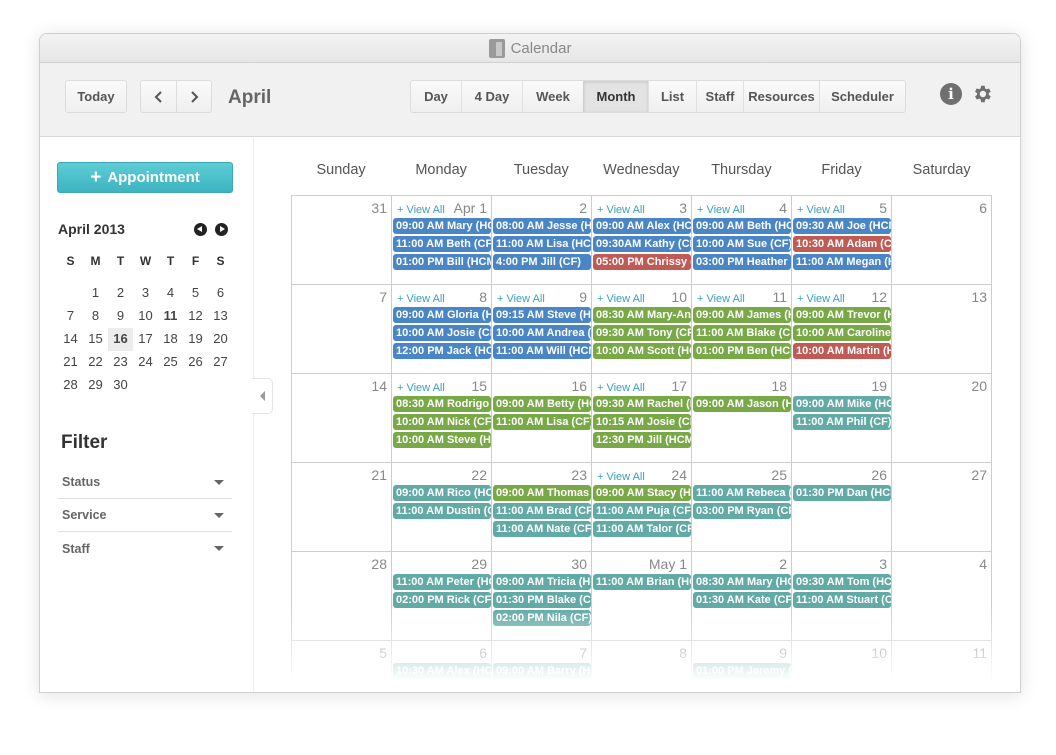 Image resolution: width=1056 pixels, height=755 pixels. What do you see at coordinates (742, 582) in the screenshot?
I see `appointment-event: 08:30 AM Mary (HCM)` at bounding box center [742, 582].